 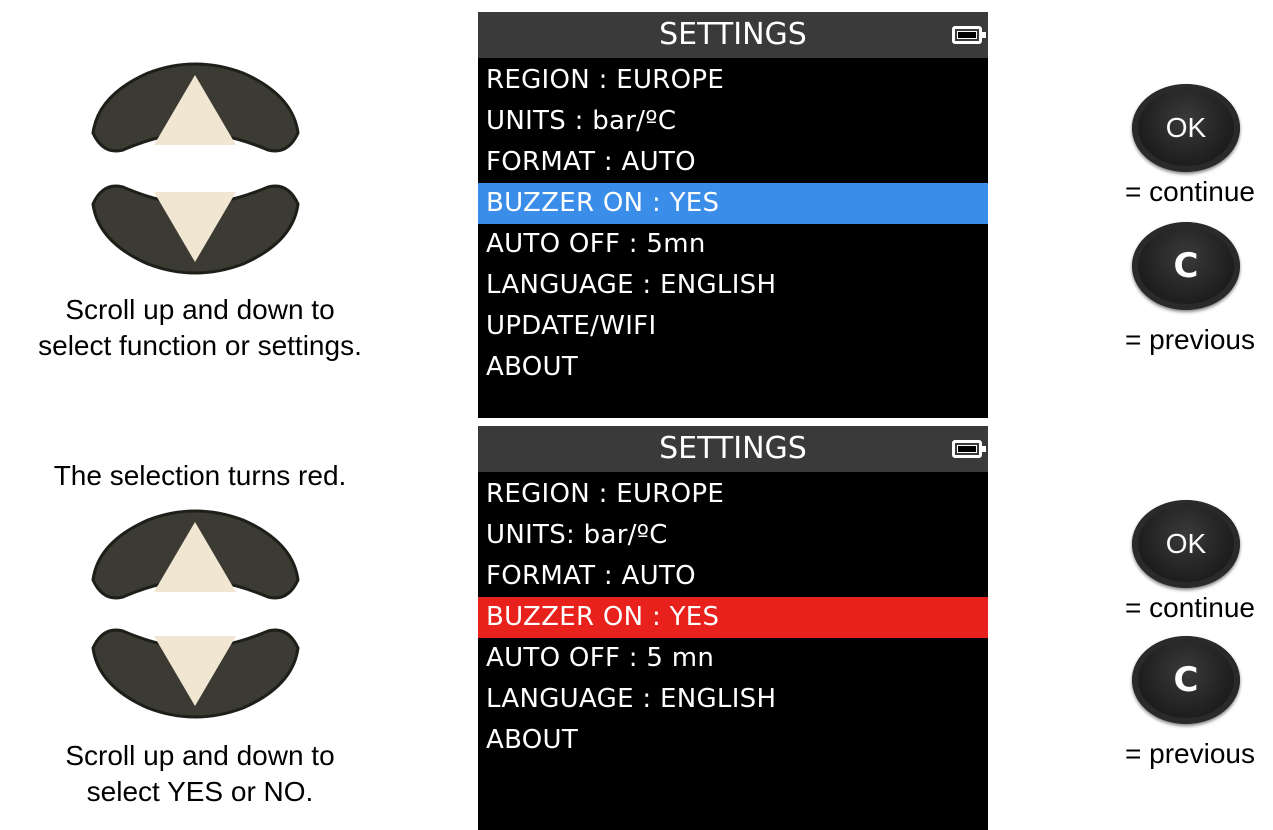 I want to click on menu-item-update-wifi: UPDATE/WIFI, so click(x=733, y=326).